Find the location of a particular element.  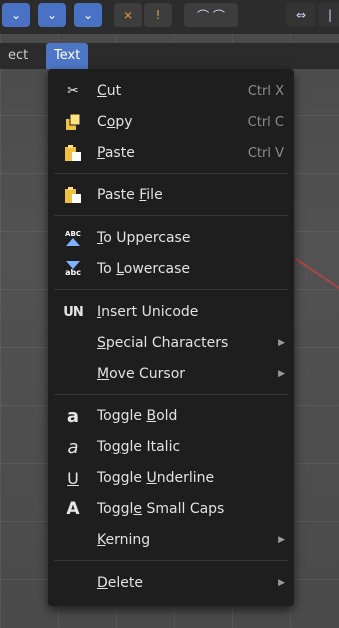

uppercase-icon: ABC is located at coordinates (73, 238).